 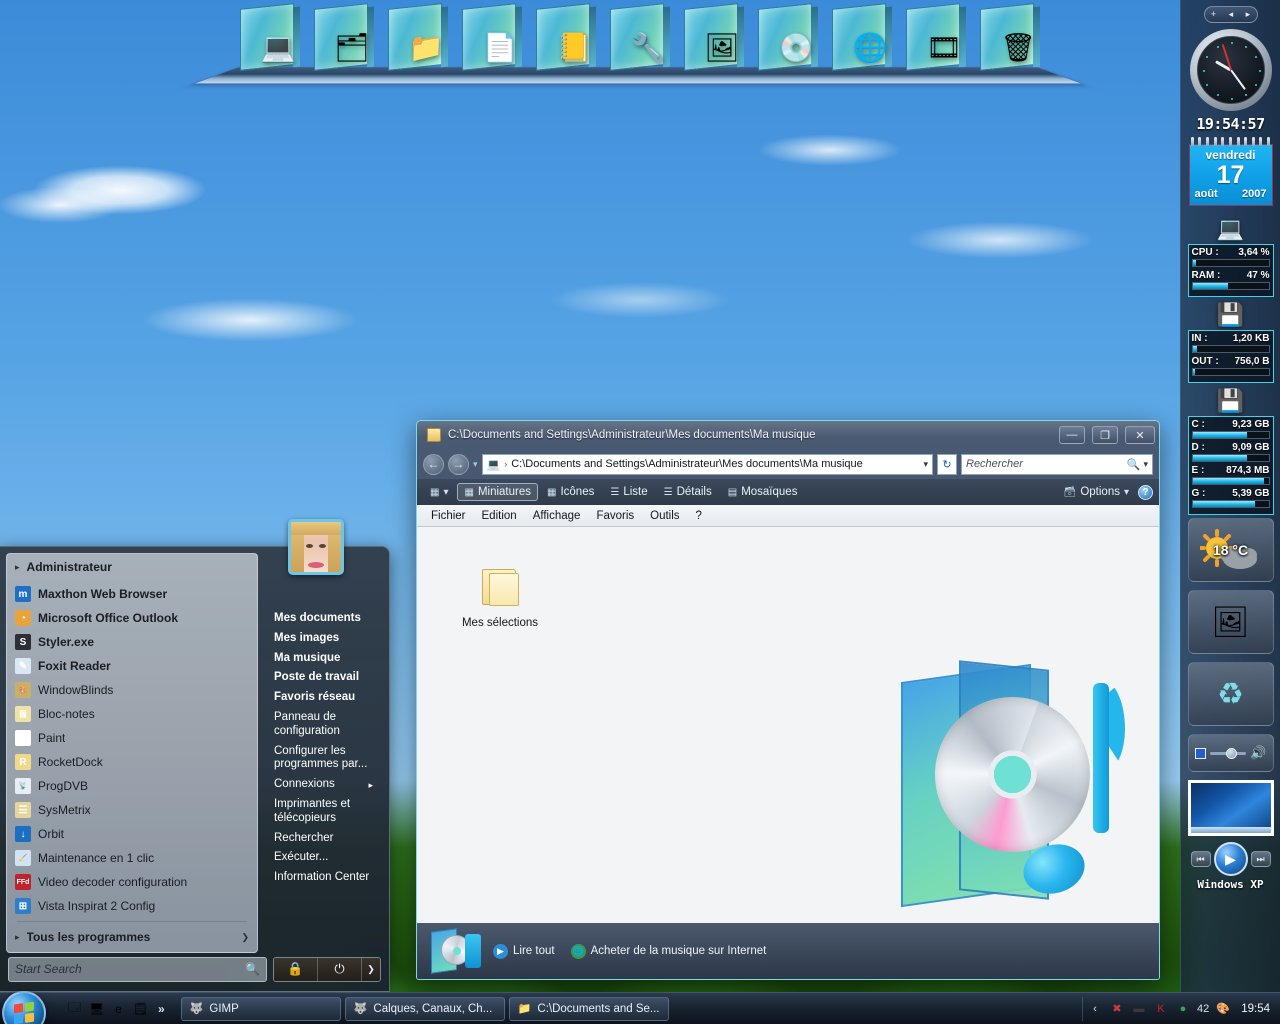 What do you see at coordinates (344, 39) in the screenshot?
I see `dock-item-1: 🗂` at bounding box center [344, 39].